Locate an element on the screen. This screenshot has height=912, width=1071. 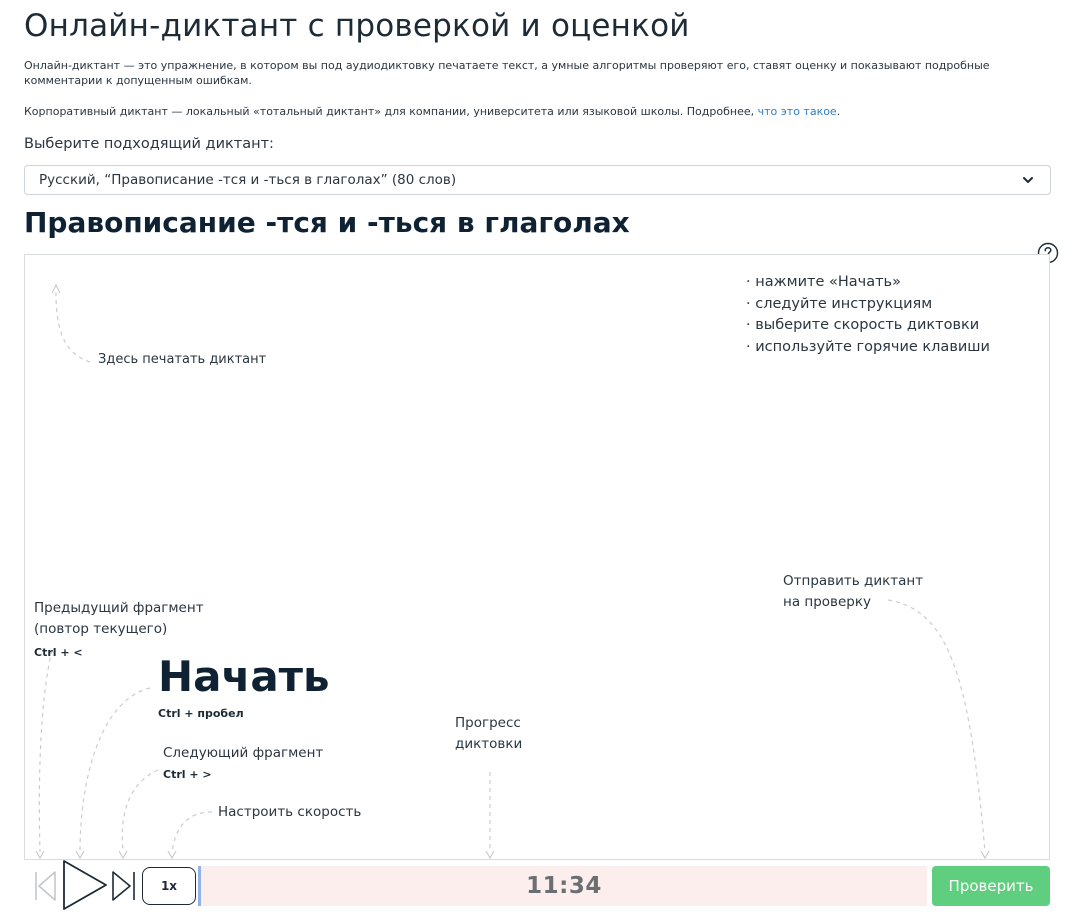
dictation-title: Правописание -тся и -ться в глаголах is located at coordinates (327, 222).